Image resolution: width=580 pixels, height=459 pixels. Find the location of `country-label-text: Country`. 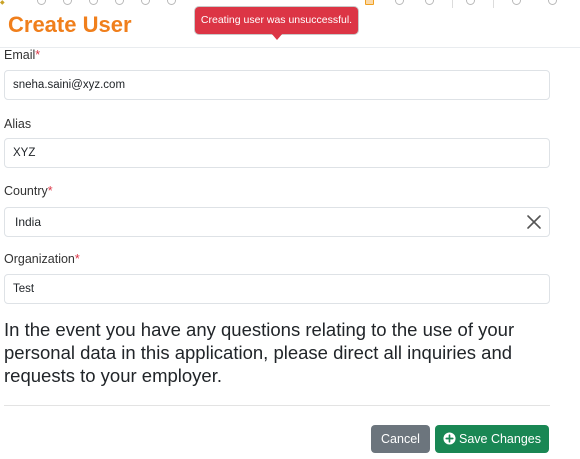

country-label-text: Country is located at coordinates (26, 191).